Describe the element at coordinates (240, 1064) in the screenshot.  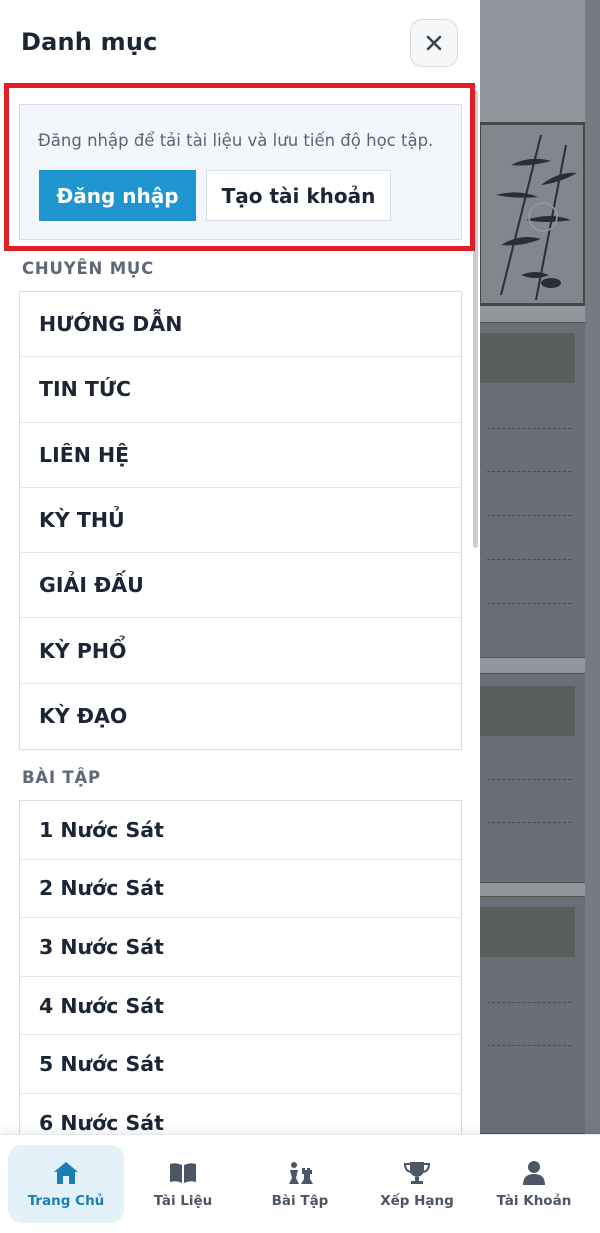
I see `exercise-item-5: 5 Nước Sát` at that location.